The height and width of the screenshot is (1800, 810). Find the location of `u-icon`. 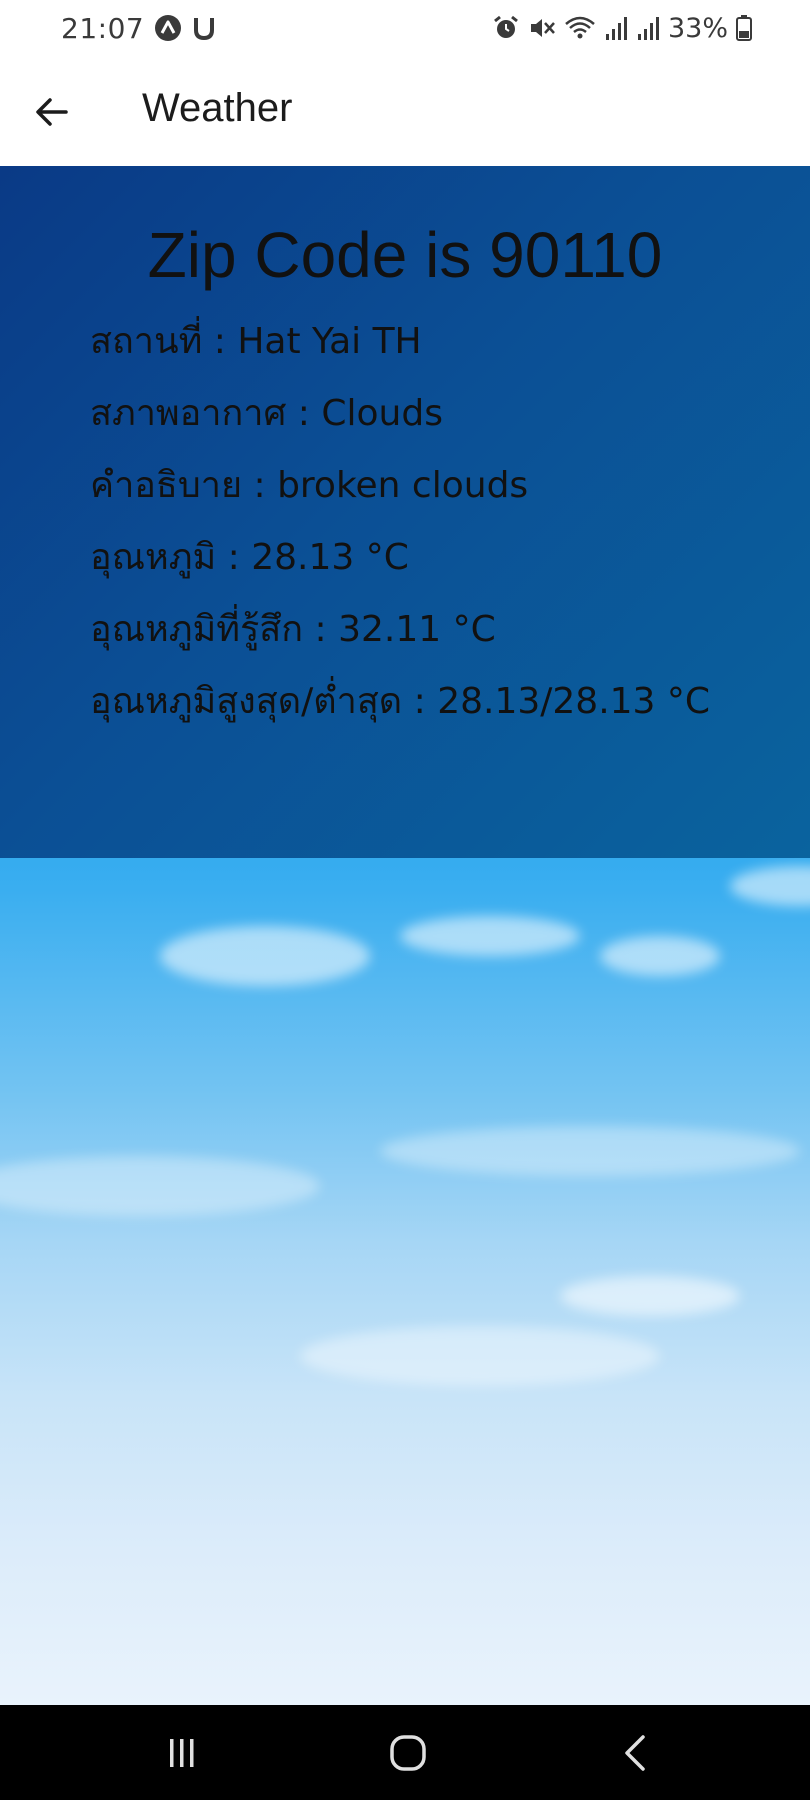

u-icon is located at coordinates (204, 28).